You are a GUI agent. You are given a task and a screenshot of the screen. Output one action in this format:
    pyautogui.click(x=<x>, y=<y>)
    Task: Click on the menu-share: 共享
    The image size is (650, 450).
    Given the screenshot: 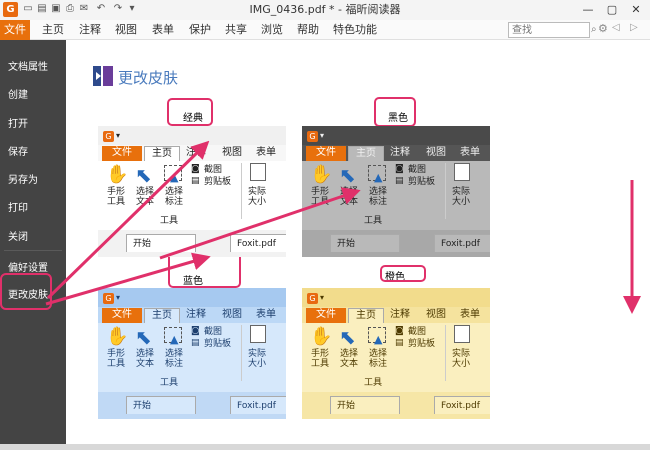 What is the action you would take?
    pyautogui.click(x=236, y=30)
    